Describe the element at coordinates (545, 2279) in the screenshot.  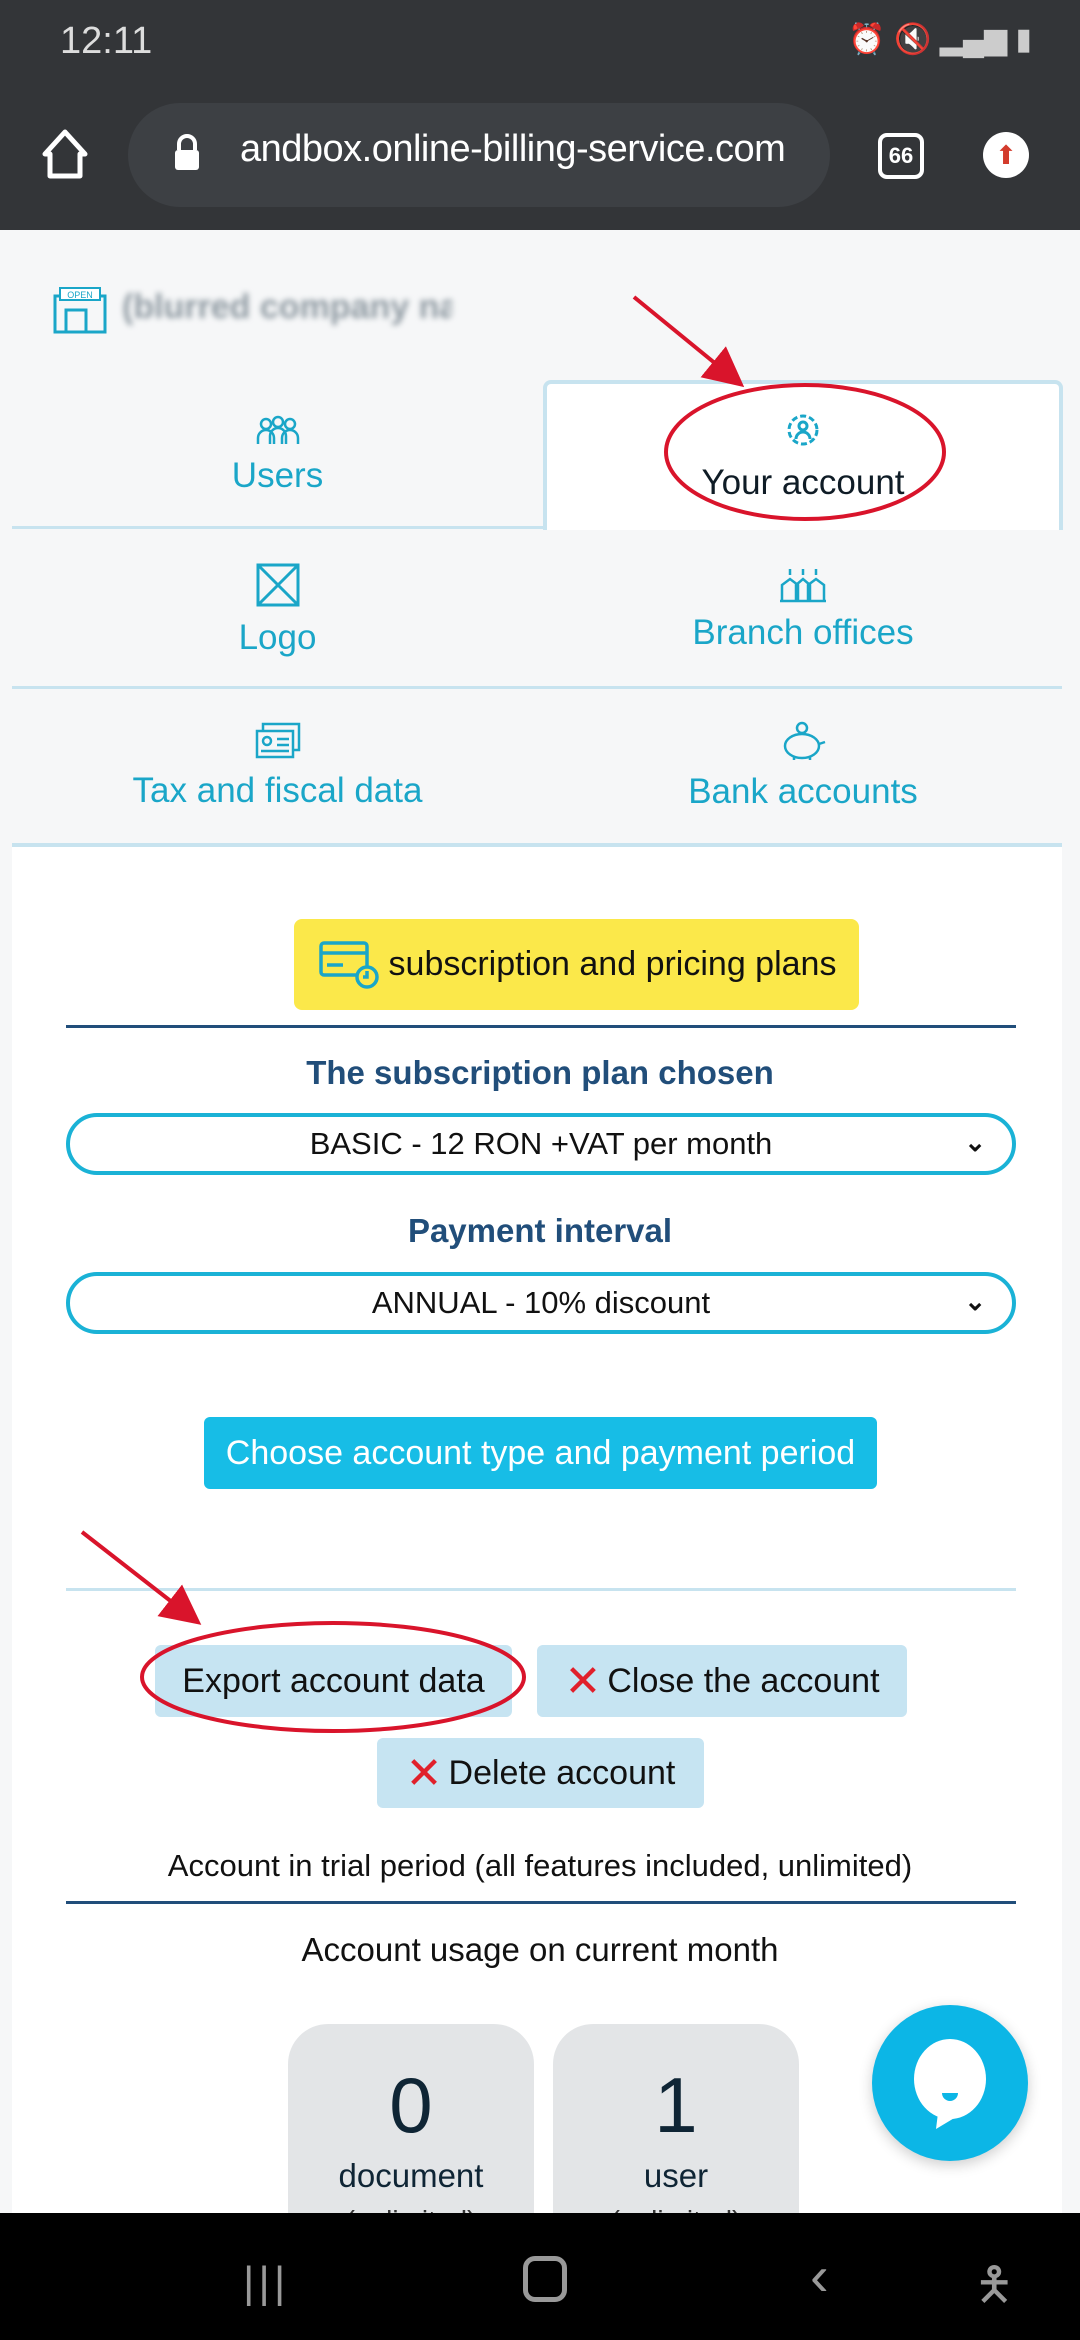
I see `home-button` at that location.